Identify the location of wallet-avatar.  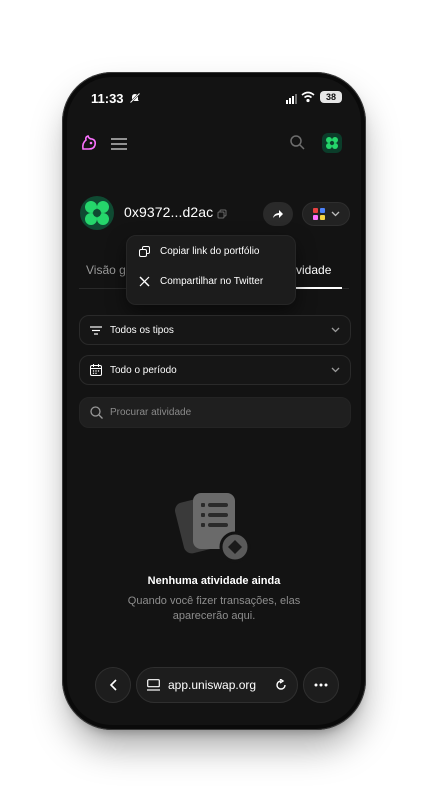
(97, 213).